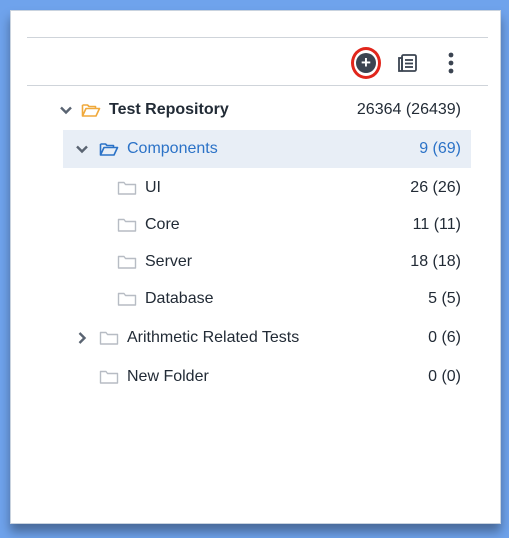  I want to click on details-panel-icon, so click(407, 63).